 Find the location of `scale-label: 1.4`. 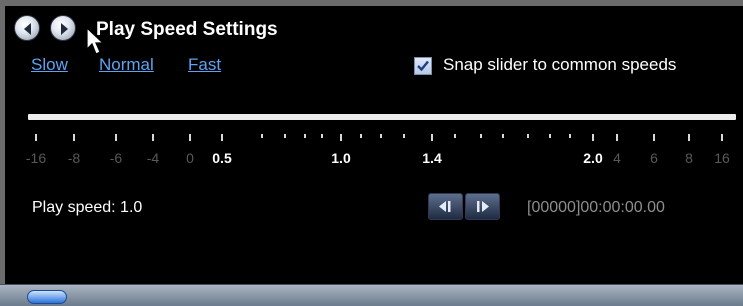

scale-label: 1.4 is located at coordinates (432, 158).